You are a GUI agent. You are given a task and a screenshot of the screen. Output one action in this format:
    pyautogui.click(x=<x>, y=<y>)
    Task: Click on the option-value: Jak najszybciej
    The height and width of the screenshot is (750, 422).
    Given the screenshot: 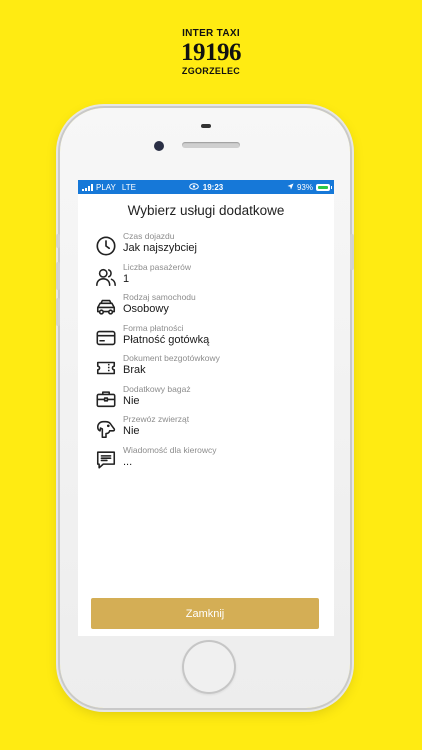 What is the action you would take?
    pyautogui.click(x=160, y=248)
    